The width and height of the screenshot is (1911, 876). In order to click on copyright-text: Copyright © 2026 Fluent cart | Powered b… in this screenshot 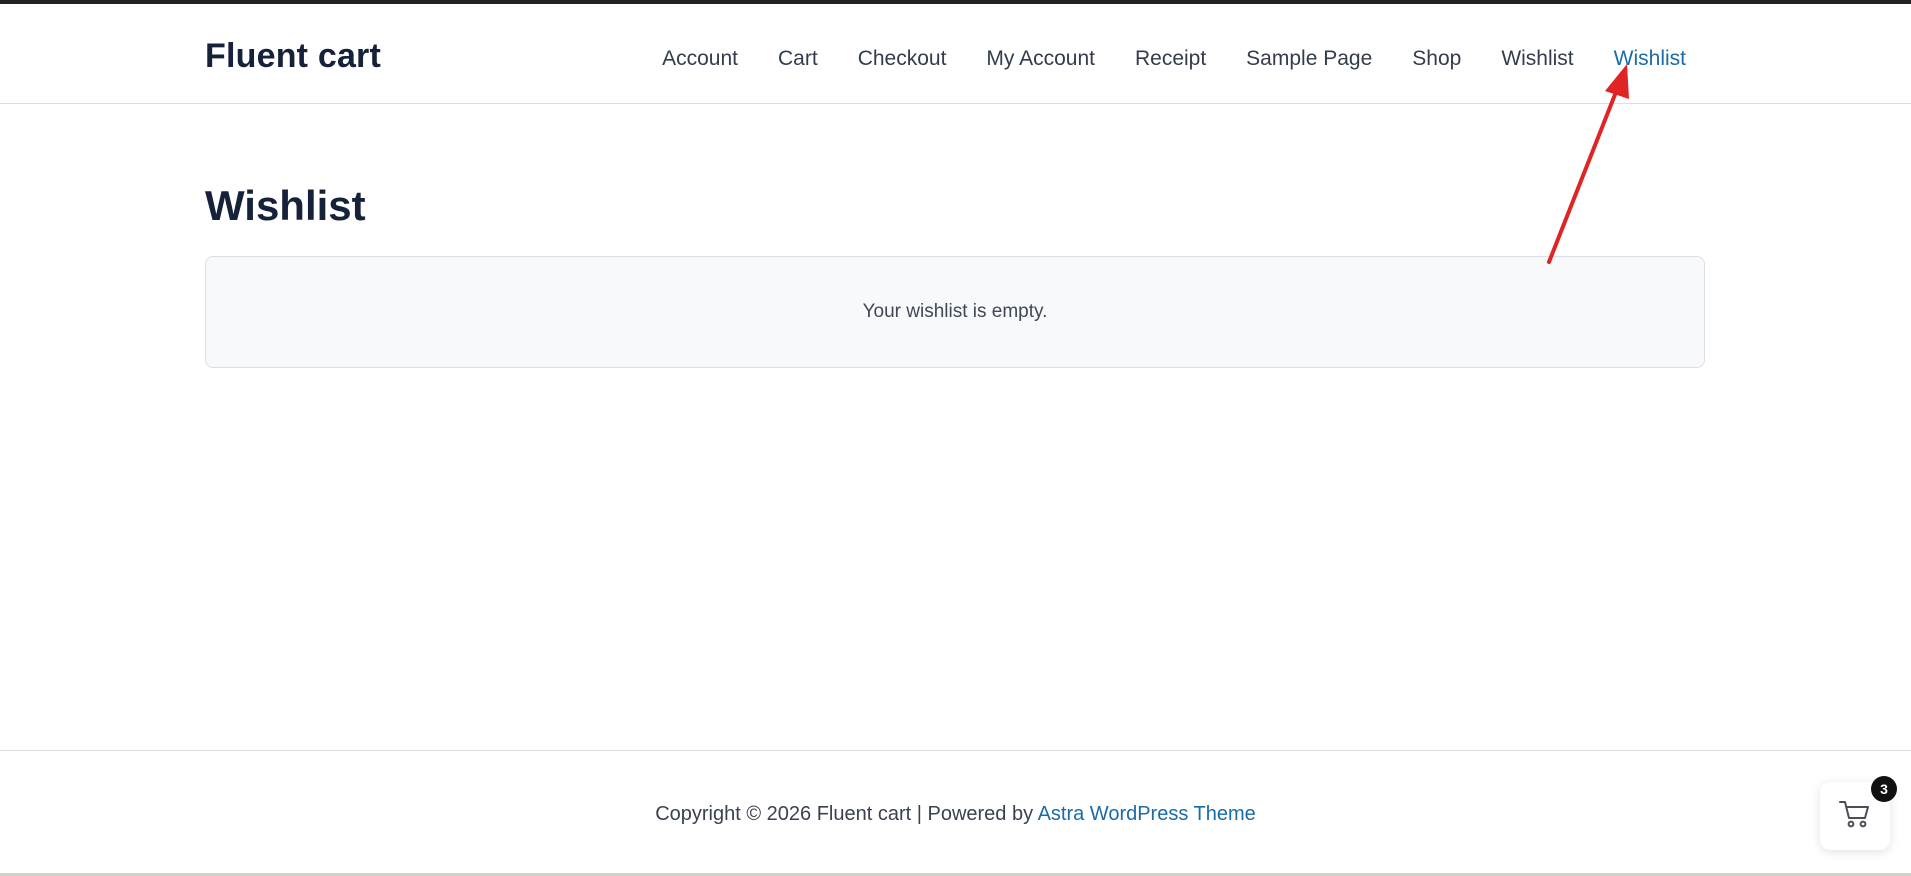, I will do `click(846, 814)`.